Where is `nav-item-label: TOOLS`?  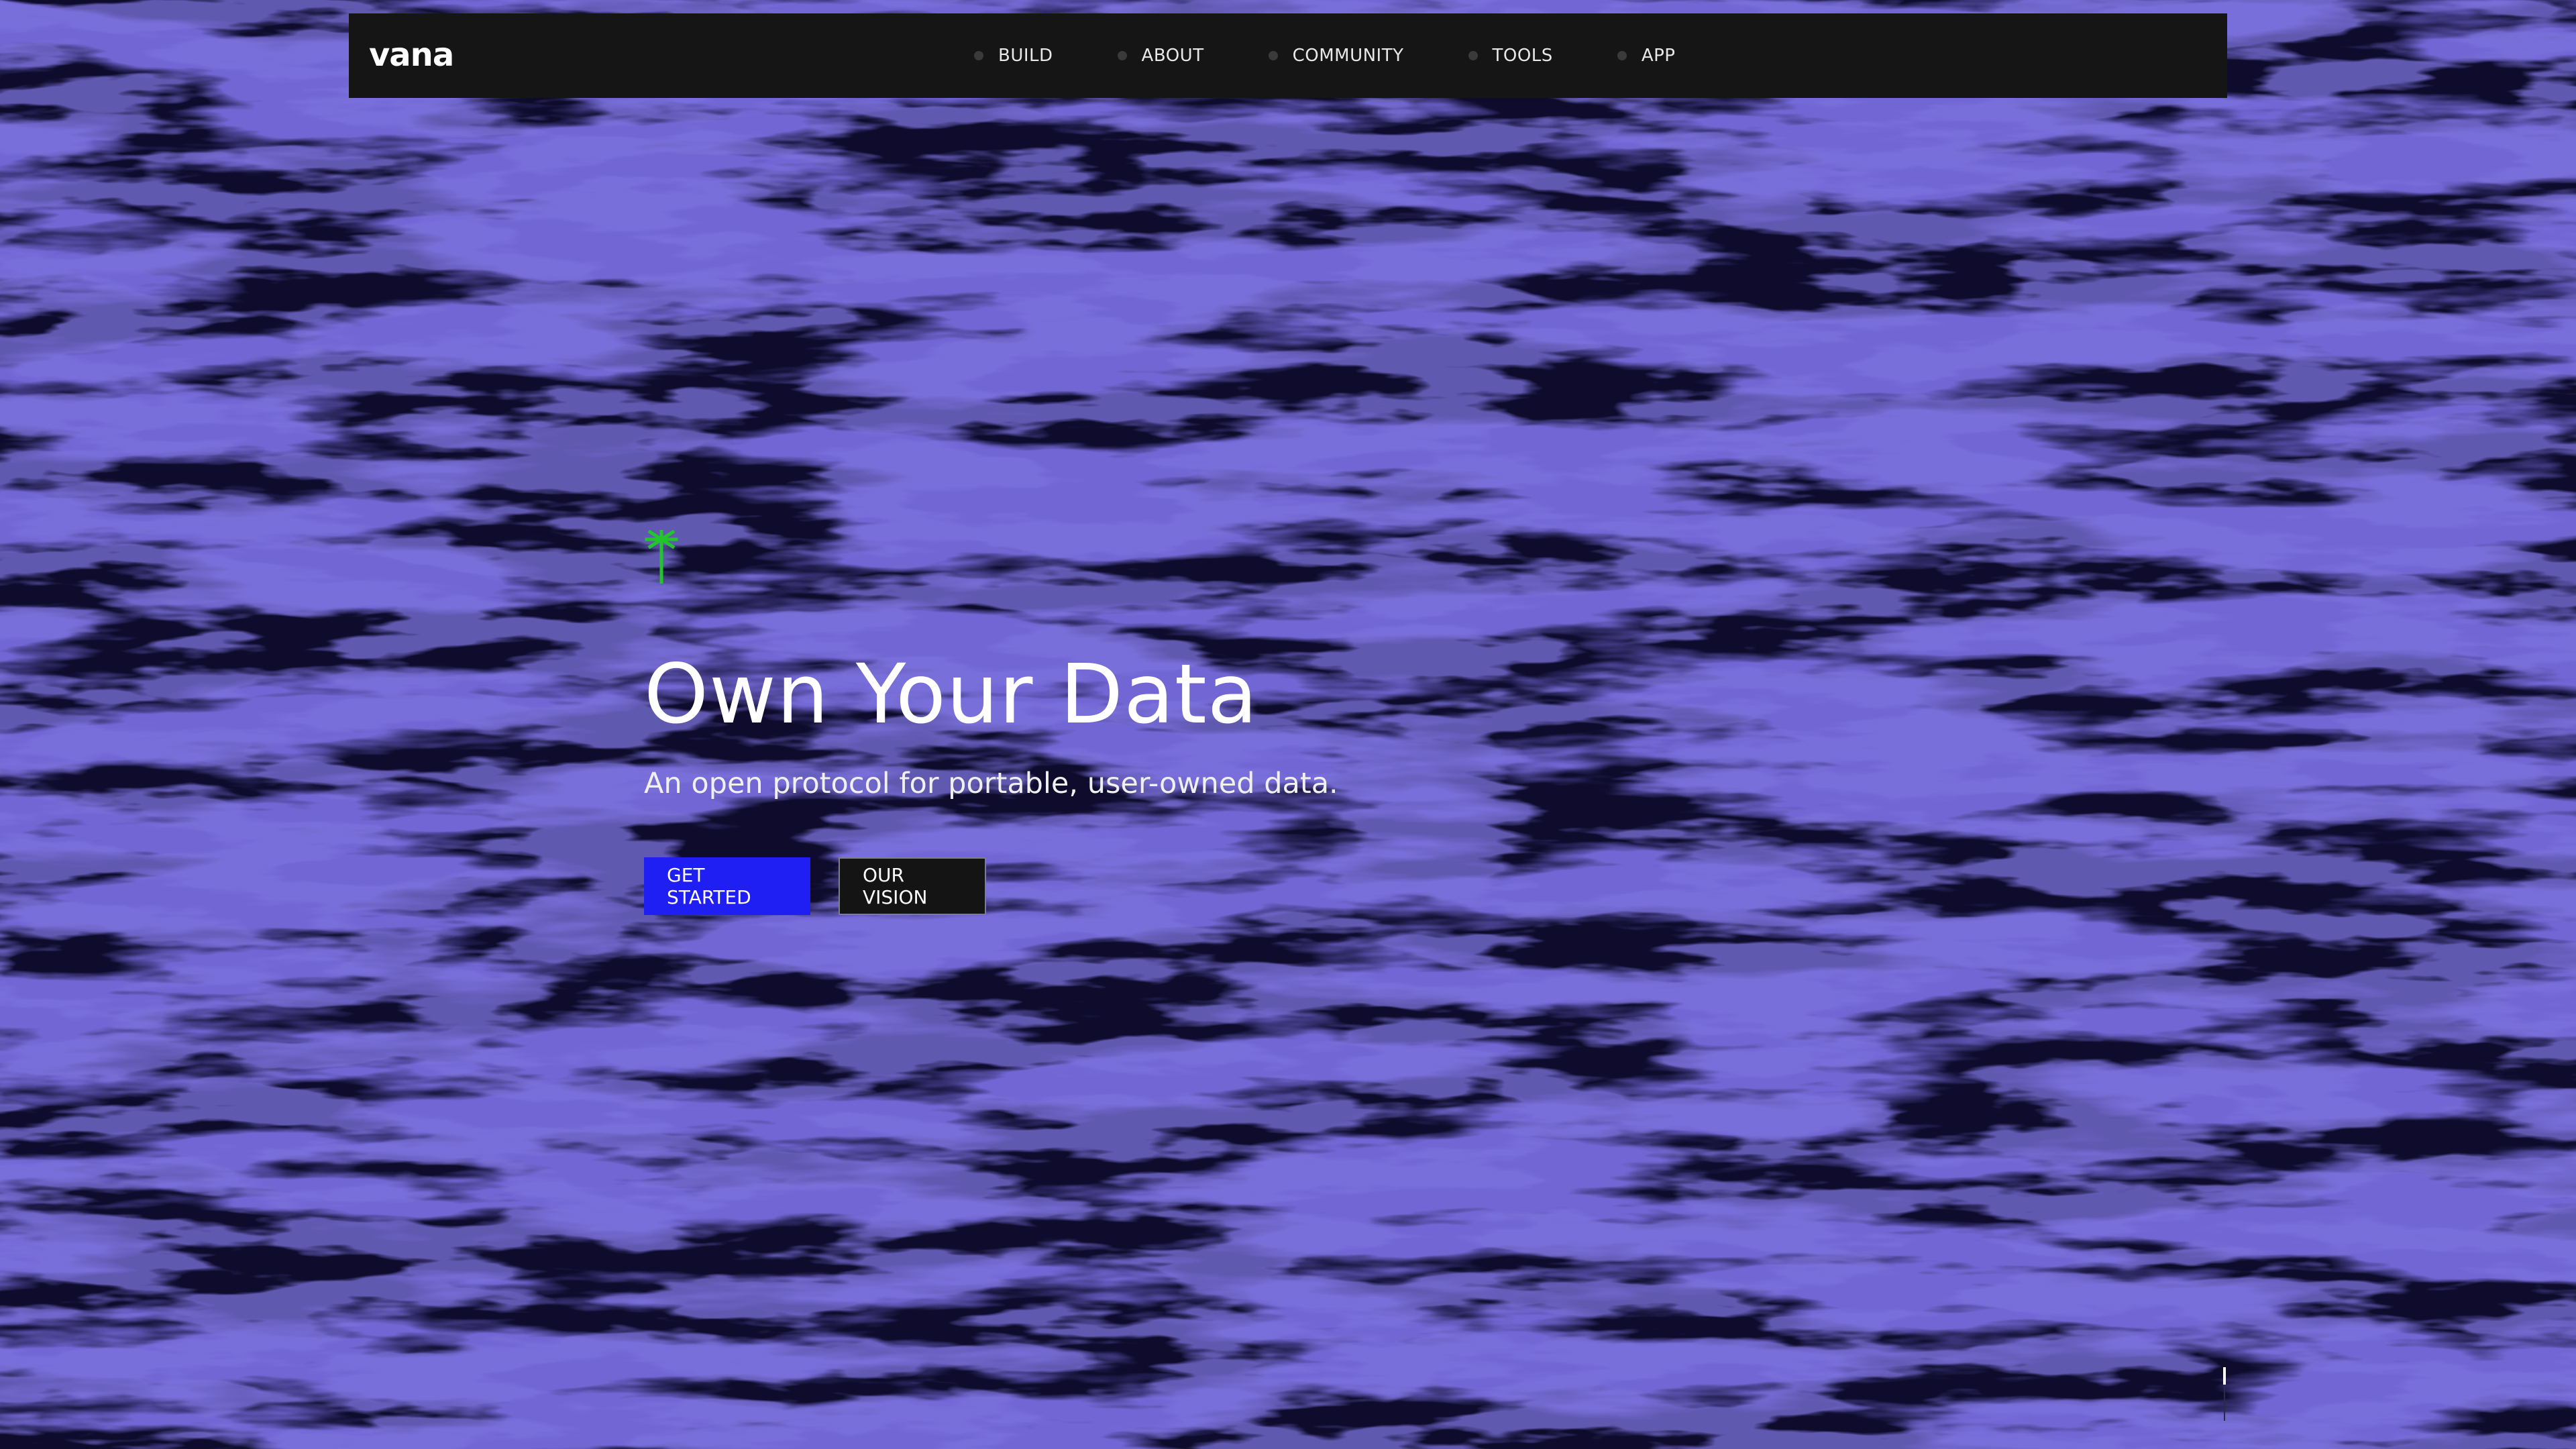
nav-item-label: TOOLS is located at coordinates (1522, 56).